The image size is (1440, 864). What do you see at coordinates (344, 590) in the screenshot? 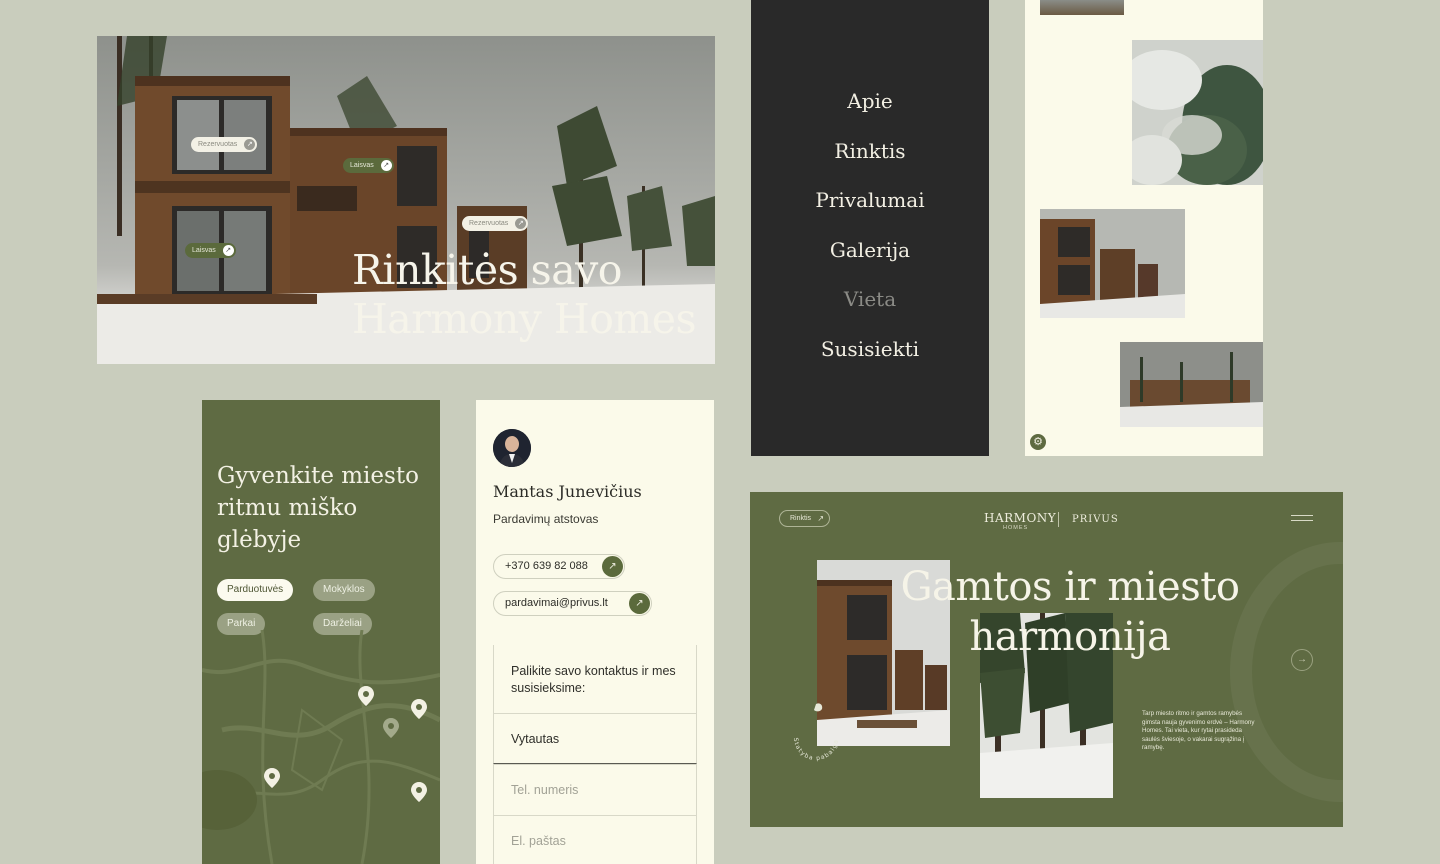
I see `filter-chip-mokyklos: Mokyklos` at bounding box center [344, 590].